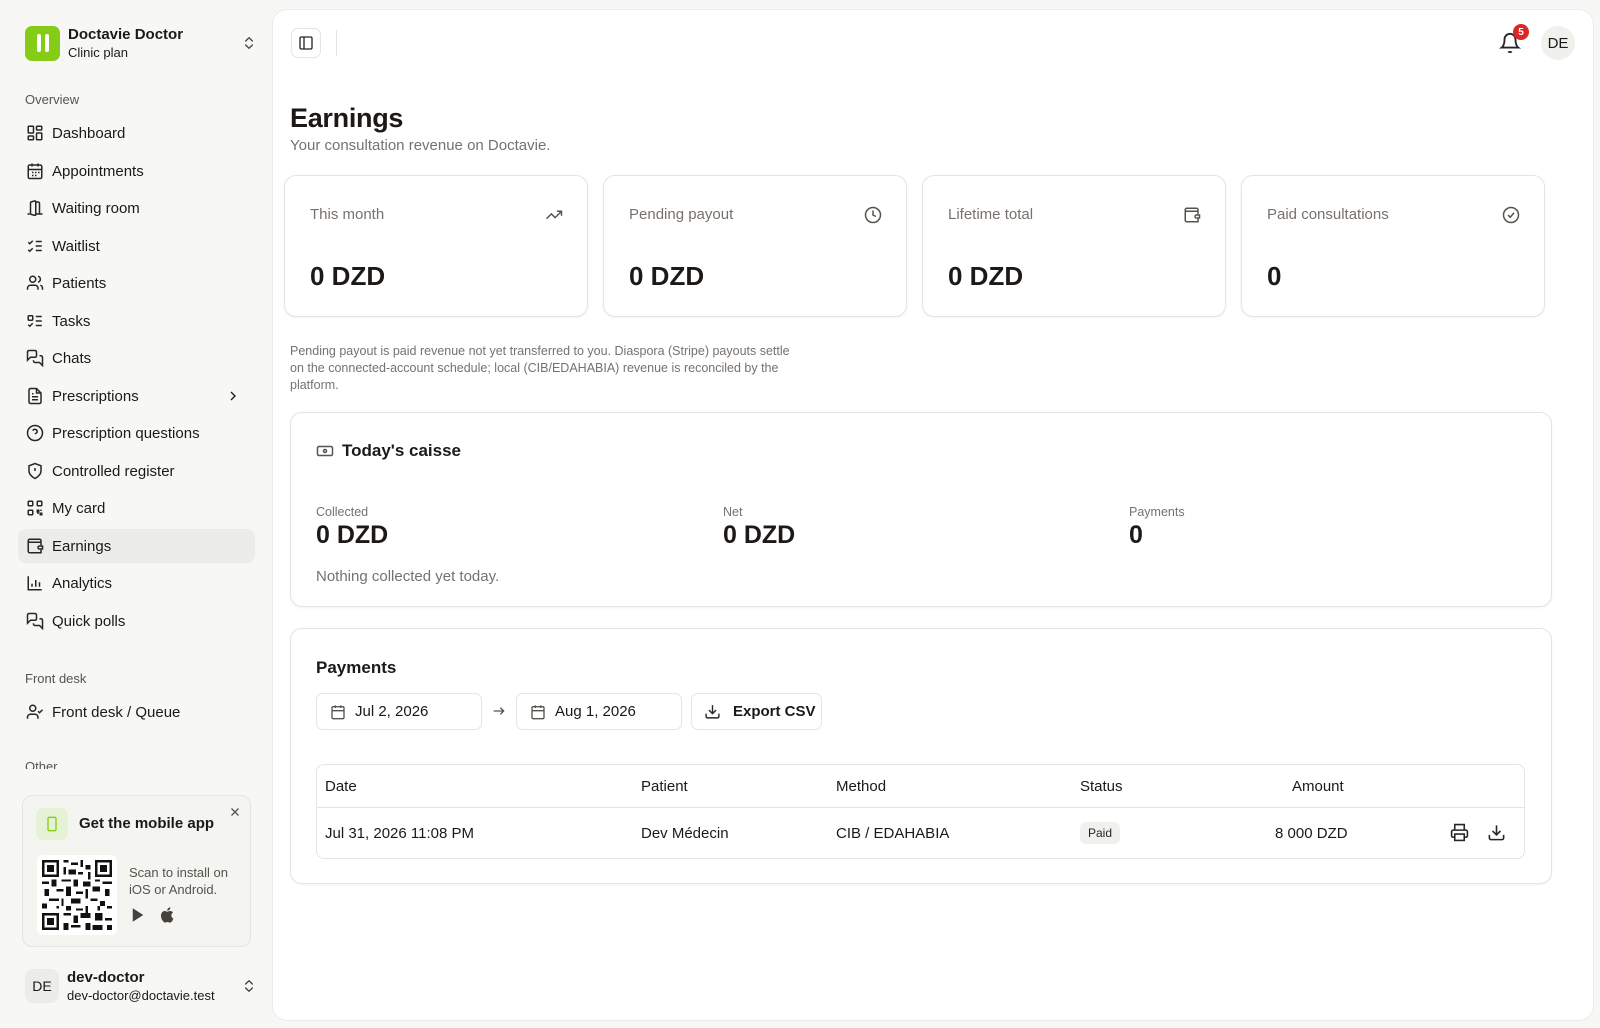 The width and height of the screenshot is (1600, 1028). I want to click on column-header-method: Method, so click(861, 786).